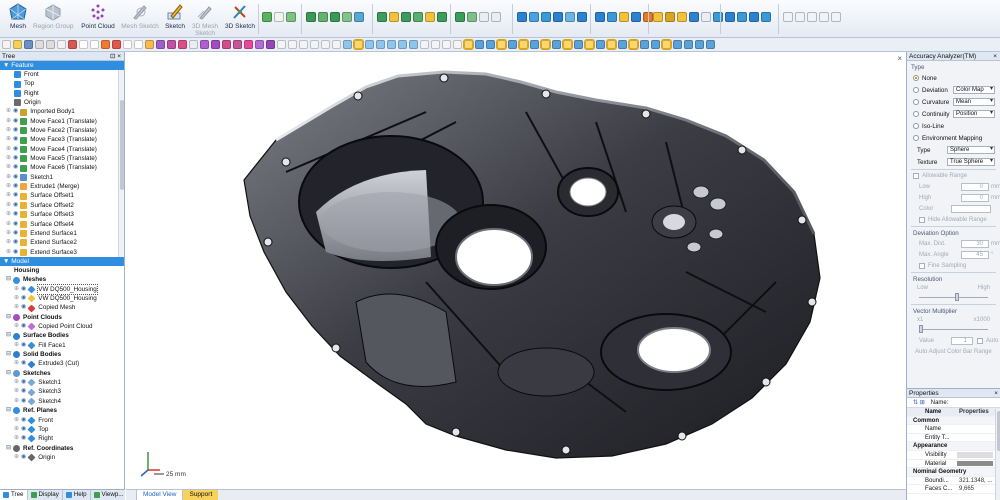 Image resolution: width=1000 pixels, height=500 pixels. What do you see at coordinates (413, 44) in the screenshot?
I see `normals-view-icon` at bounding box center [413, 44].